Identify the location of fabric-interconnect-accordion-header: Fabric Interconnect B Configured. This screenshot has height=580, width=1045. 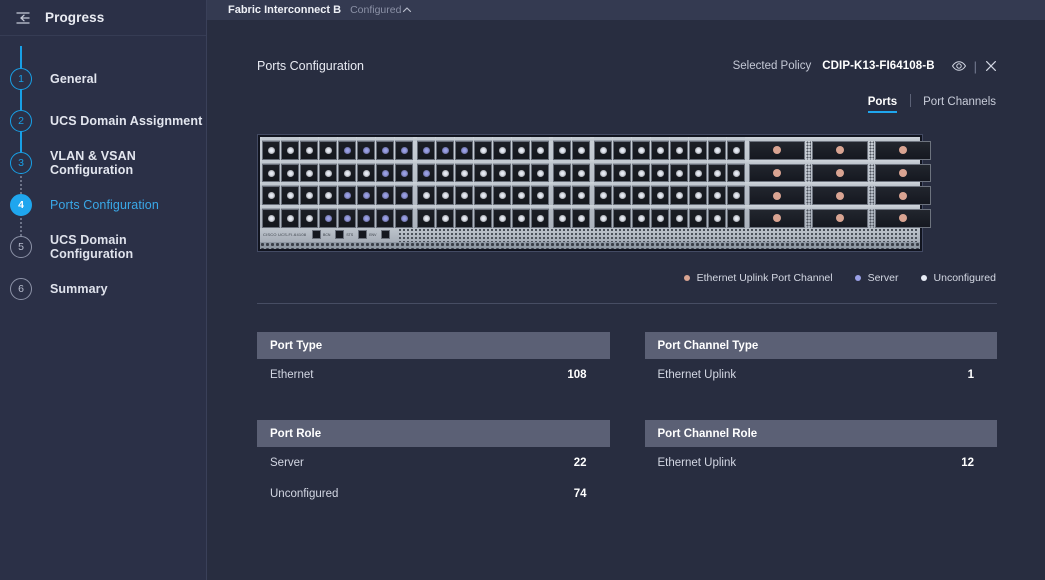
(626, 10).